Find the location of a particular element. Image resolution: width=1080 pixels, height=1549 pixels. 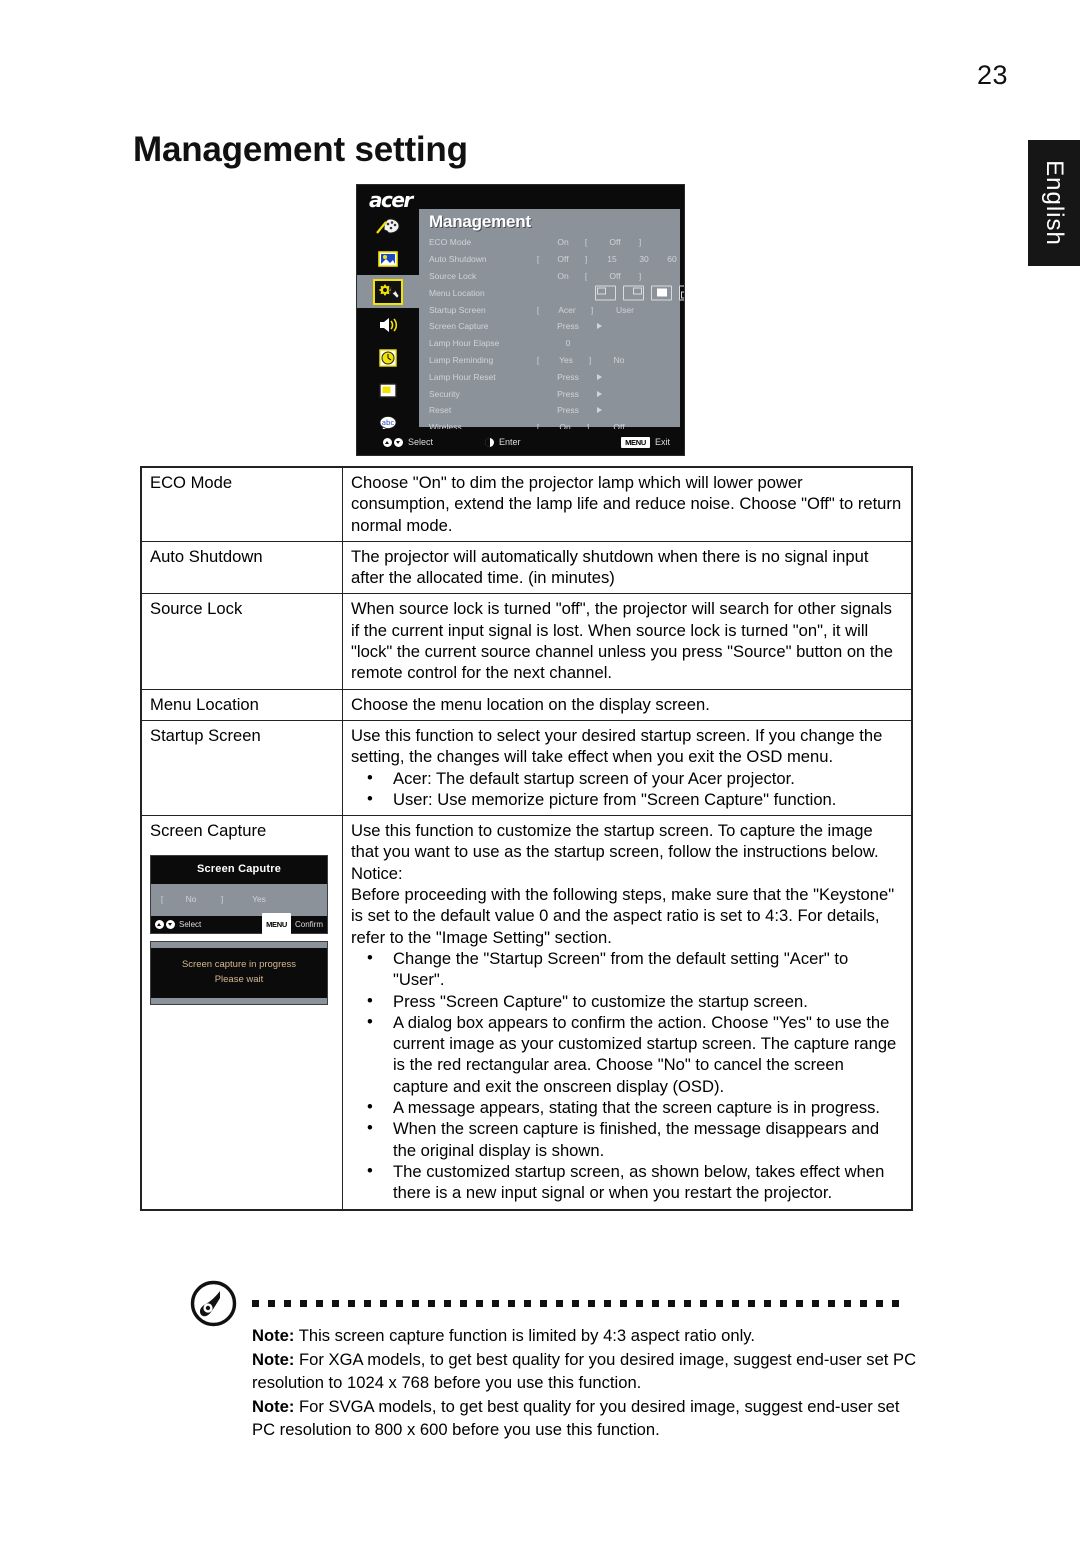

osd-row-lamp-reminding: Lamp Reminding [ Yes ] No is located at coordinates (549, 360).